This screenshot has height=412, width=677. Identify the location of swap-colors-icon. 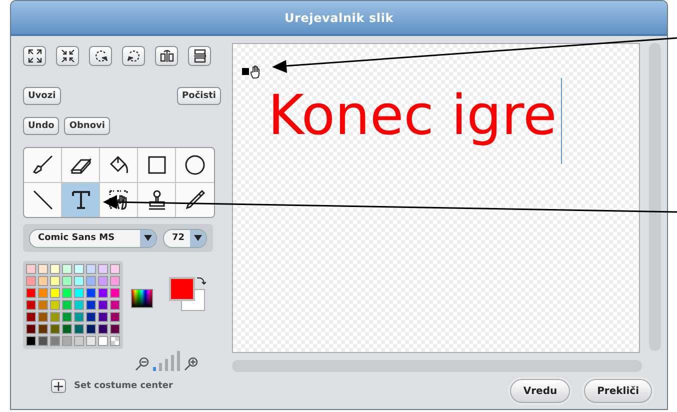
(201, 281).